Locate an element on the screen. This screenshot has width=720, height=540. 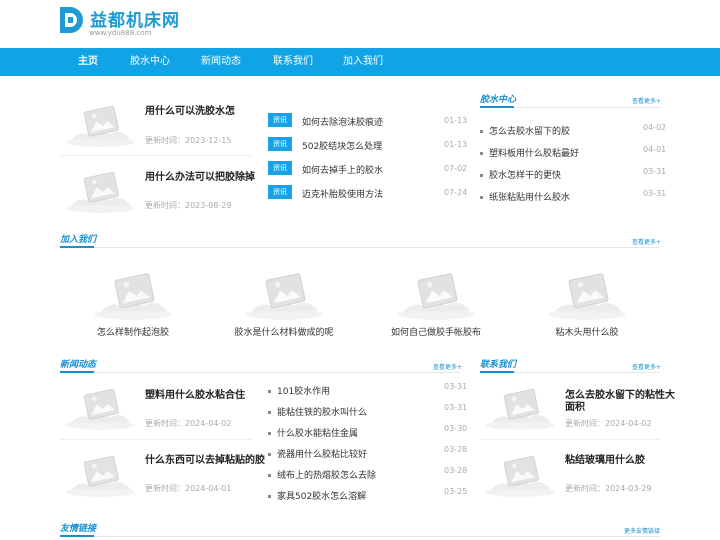
gallery-caption: 怎么样制作起泡胶 is located at coordinates (133, 331).